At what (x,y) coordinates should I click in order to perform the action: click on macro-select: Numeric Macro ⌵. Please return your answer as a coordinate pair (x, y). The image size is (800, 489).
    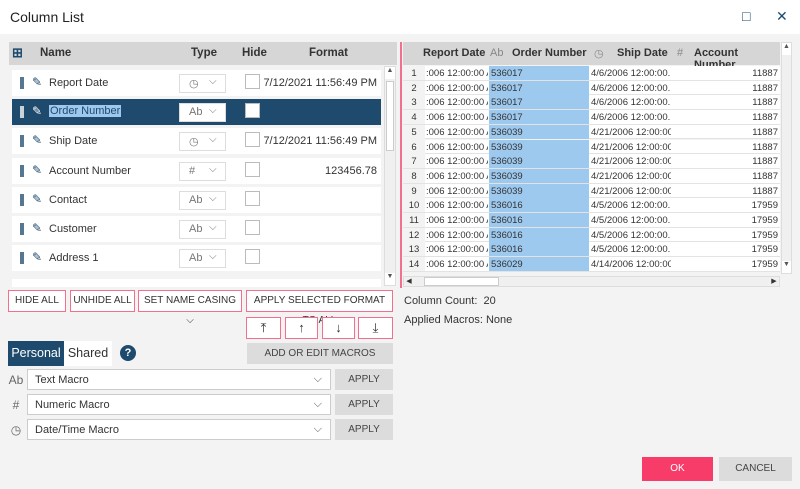
    Looking at the image, I should click on (179, 404).